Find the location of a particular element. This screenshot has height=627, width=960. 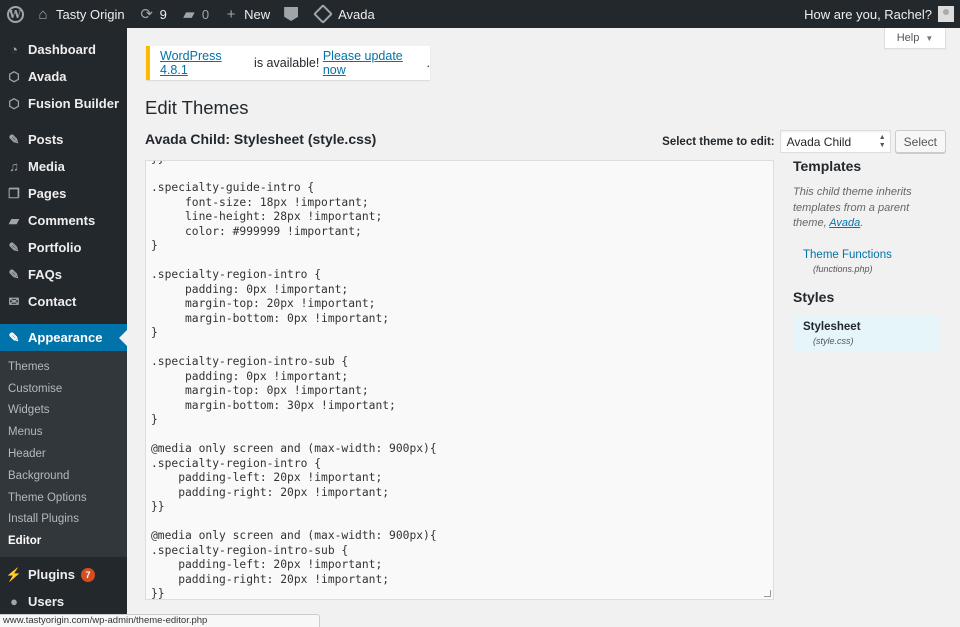

yoast-link is located at coordinates (293, 14).